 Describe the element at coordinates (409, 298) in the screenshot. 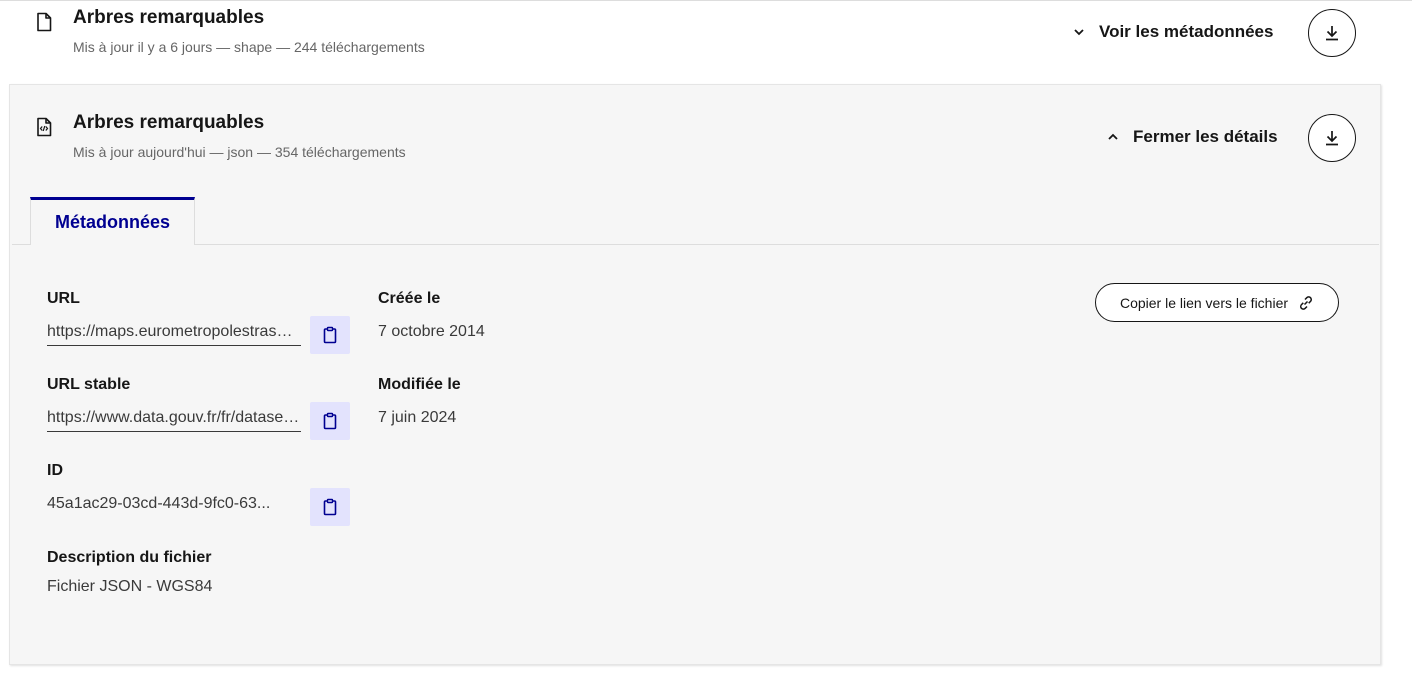

I see `created-label: Créée le` at that location.